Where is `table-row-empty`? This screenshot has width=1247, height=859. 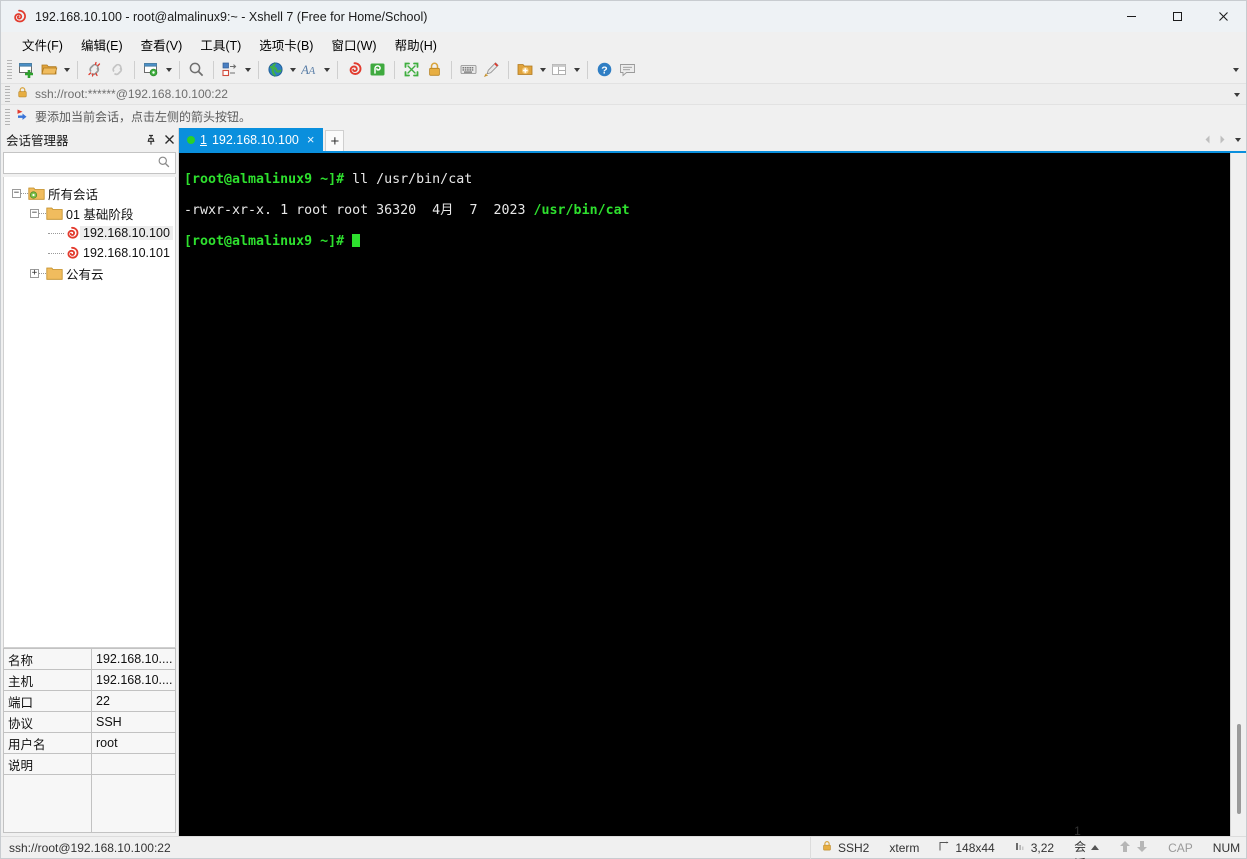
table-row-empty is located at coordinates (89, 803).